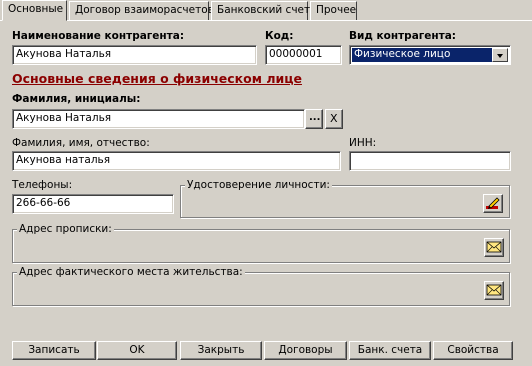  What do you see at coordinates (279, 36) in the screenshot?
I see `code-label: Код:` at bounding box center [279, 36].